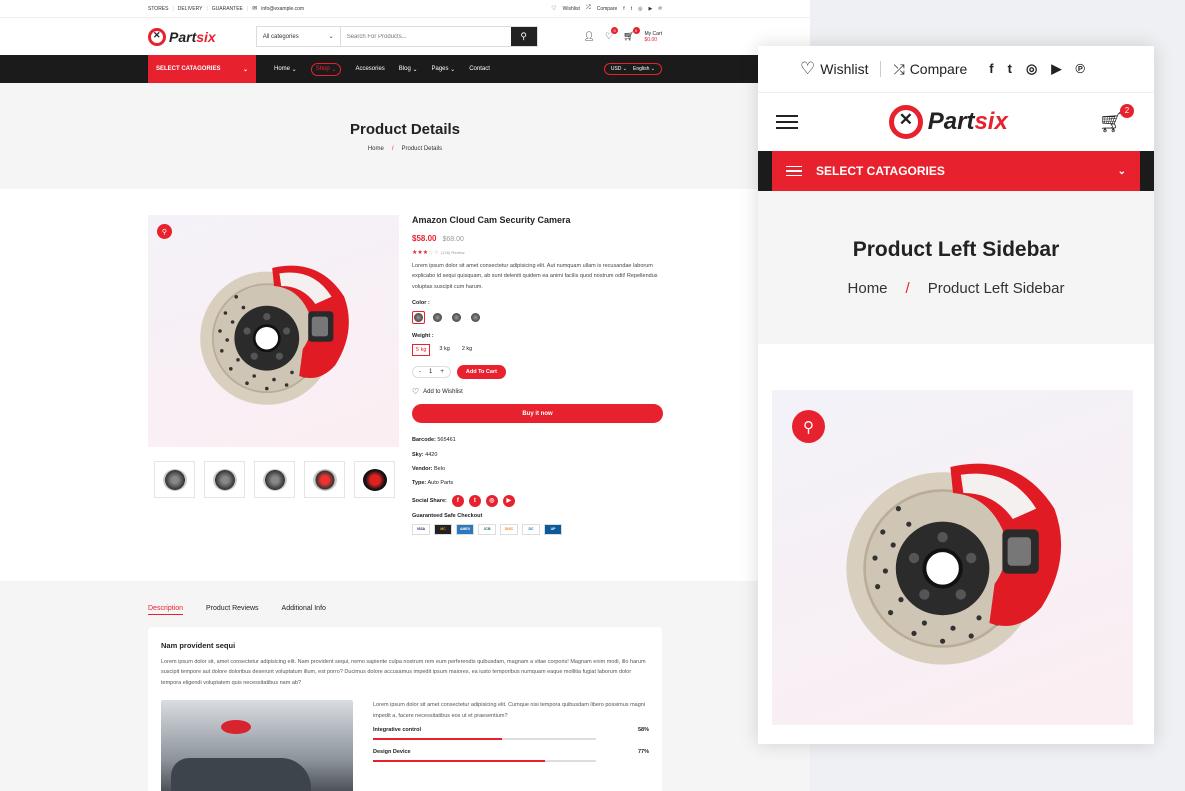 The image size is (1185, 791). What do you see at coordinates (232, 610) in the screenshot?
I see `tab-product-reviews: Product Reviews` at bounding box center [232, 610].